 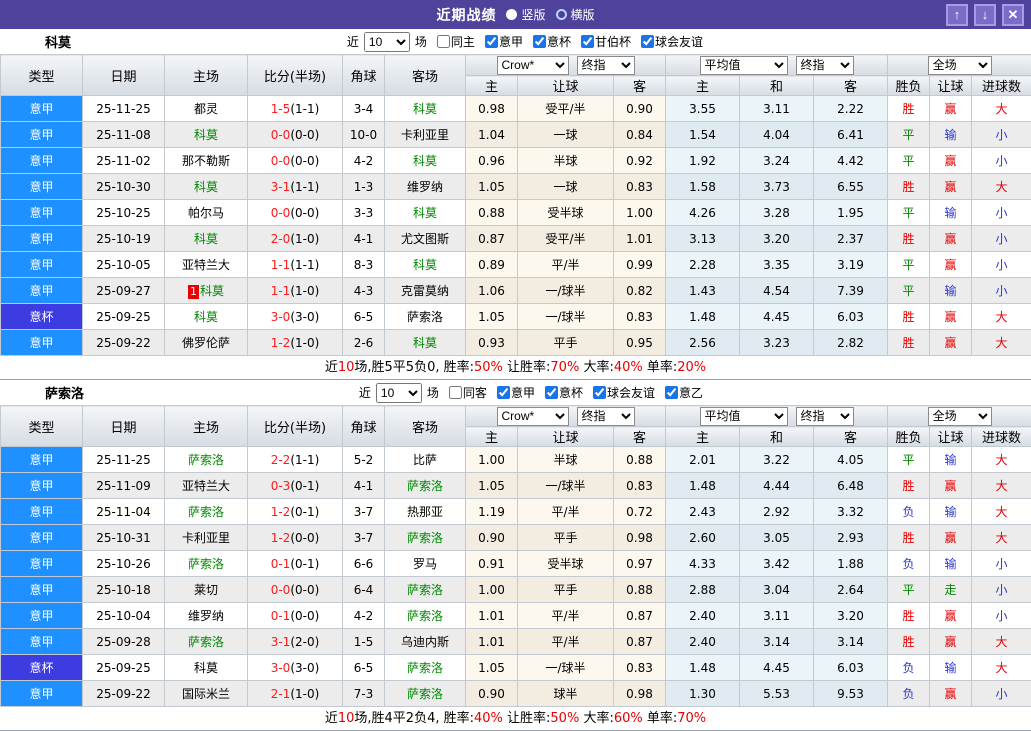 What do you see at coordinates (425, 238) in the screenshot?
I see `away-team-cell: 尤文图斯` at bounding box center [425, 238].